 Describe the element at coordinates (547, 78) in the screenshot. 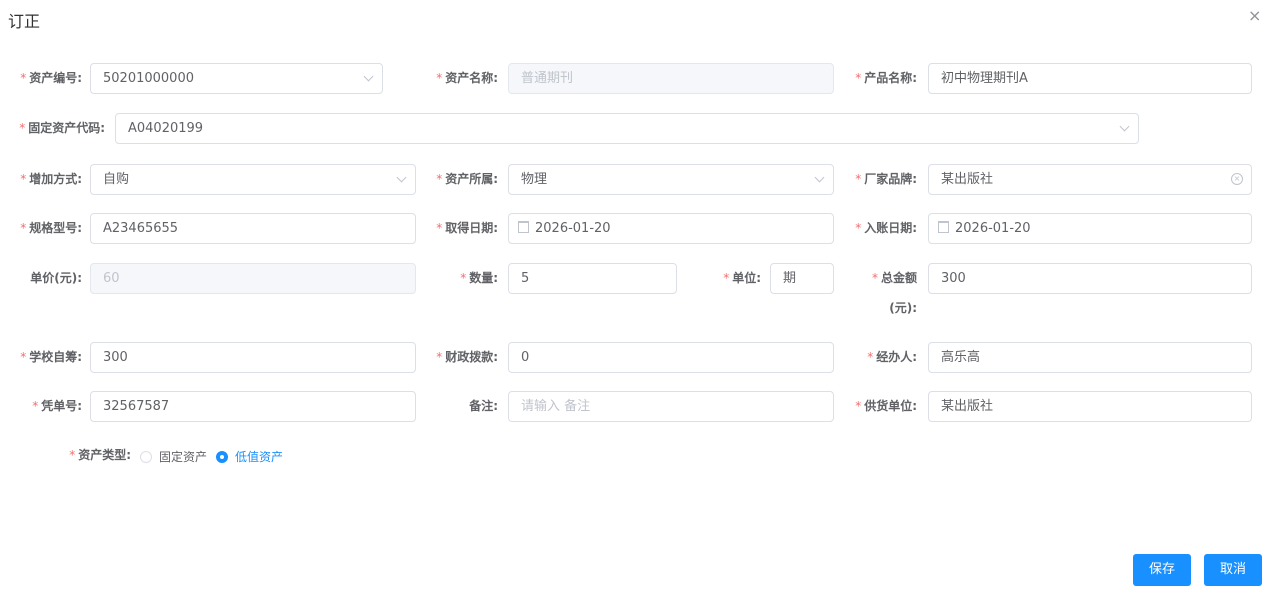

I see `input-value: 普通期刊` at that location.